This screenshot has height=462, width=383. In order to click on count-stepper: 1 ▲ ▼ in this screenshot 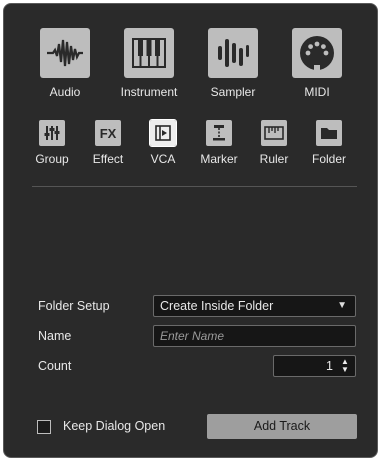, I will do `click(314, 366)`.